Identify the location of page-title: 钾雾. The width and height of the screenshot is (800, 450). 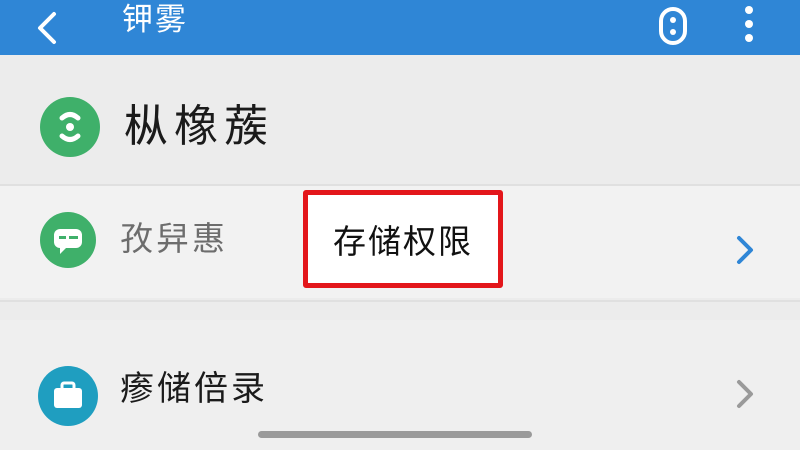
(155, 20).